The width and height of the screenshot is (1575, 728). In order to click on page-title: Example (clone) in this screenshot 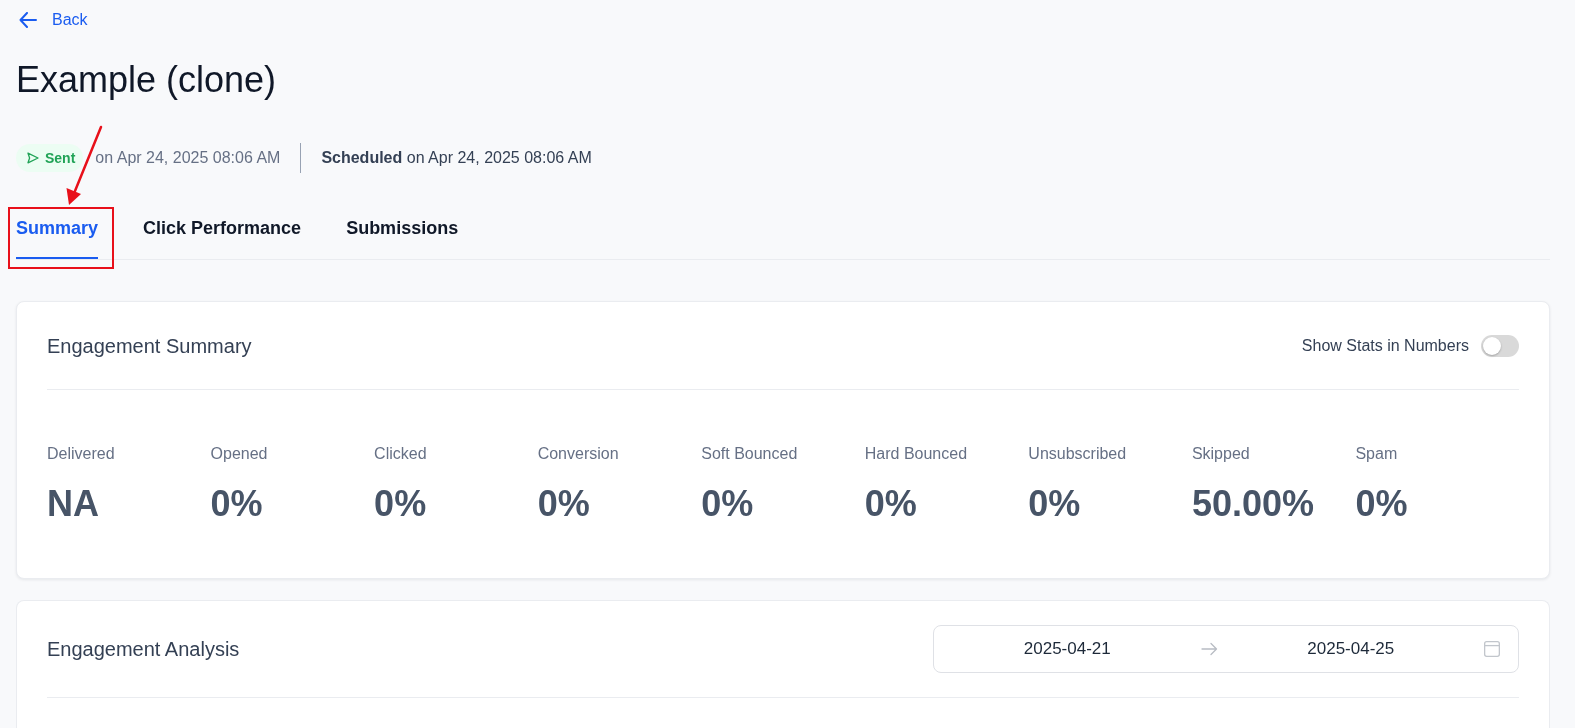, I will do `click(147, 80)`.